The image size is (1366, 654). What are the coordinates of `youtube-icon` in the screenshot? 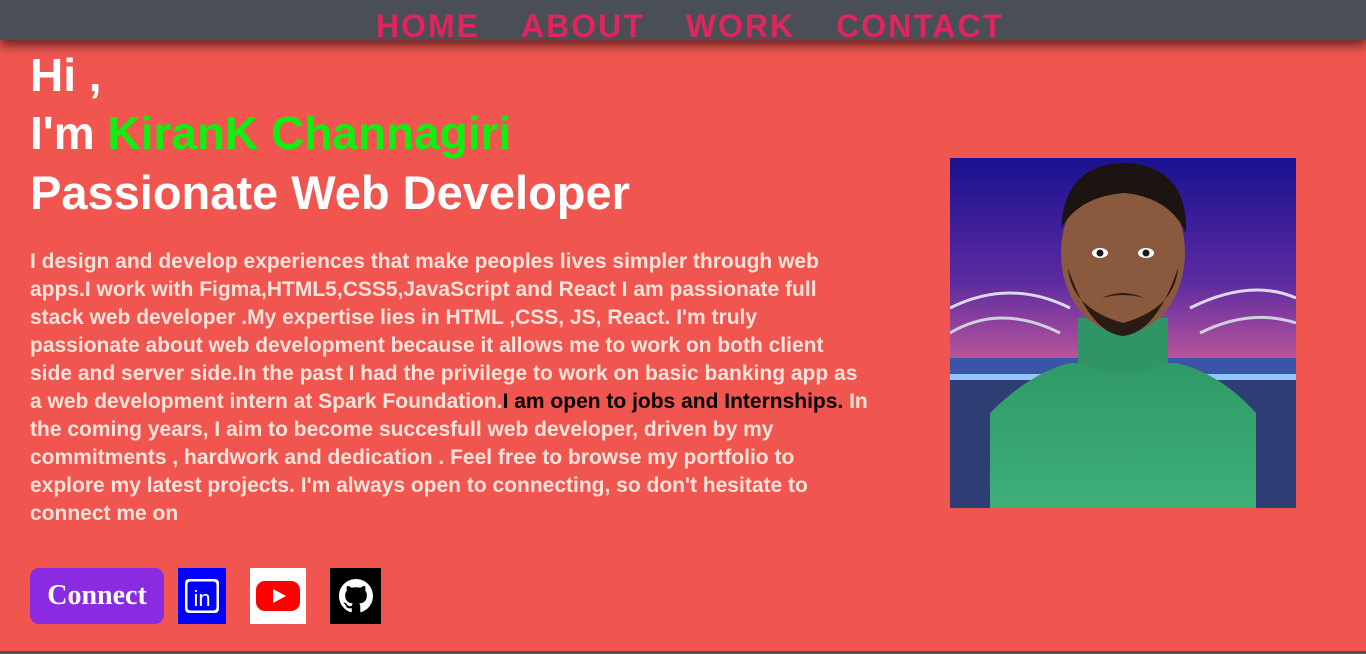 It's located at (278, 596).